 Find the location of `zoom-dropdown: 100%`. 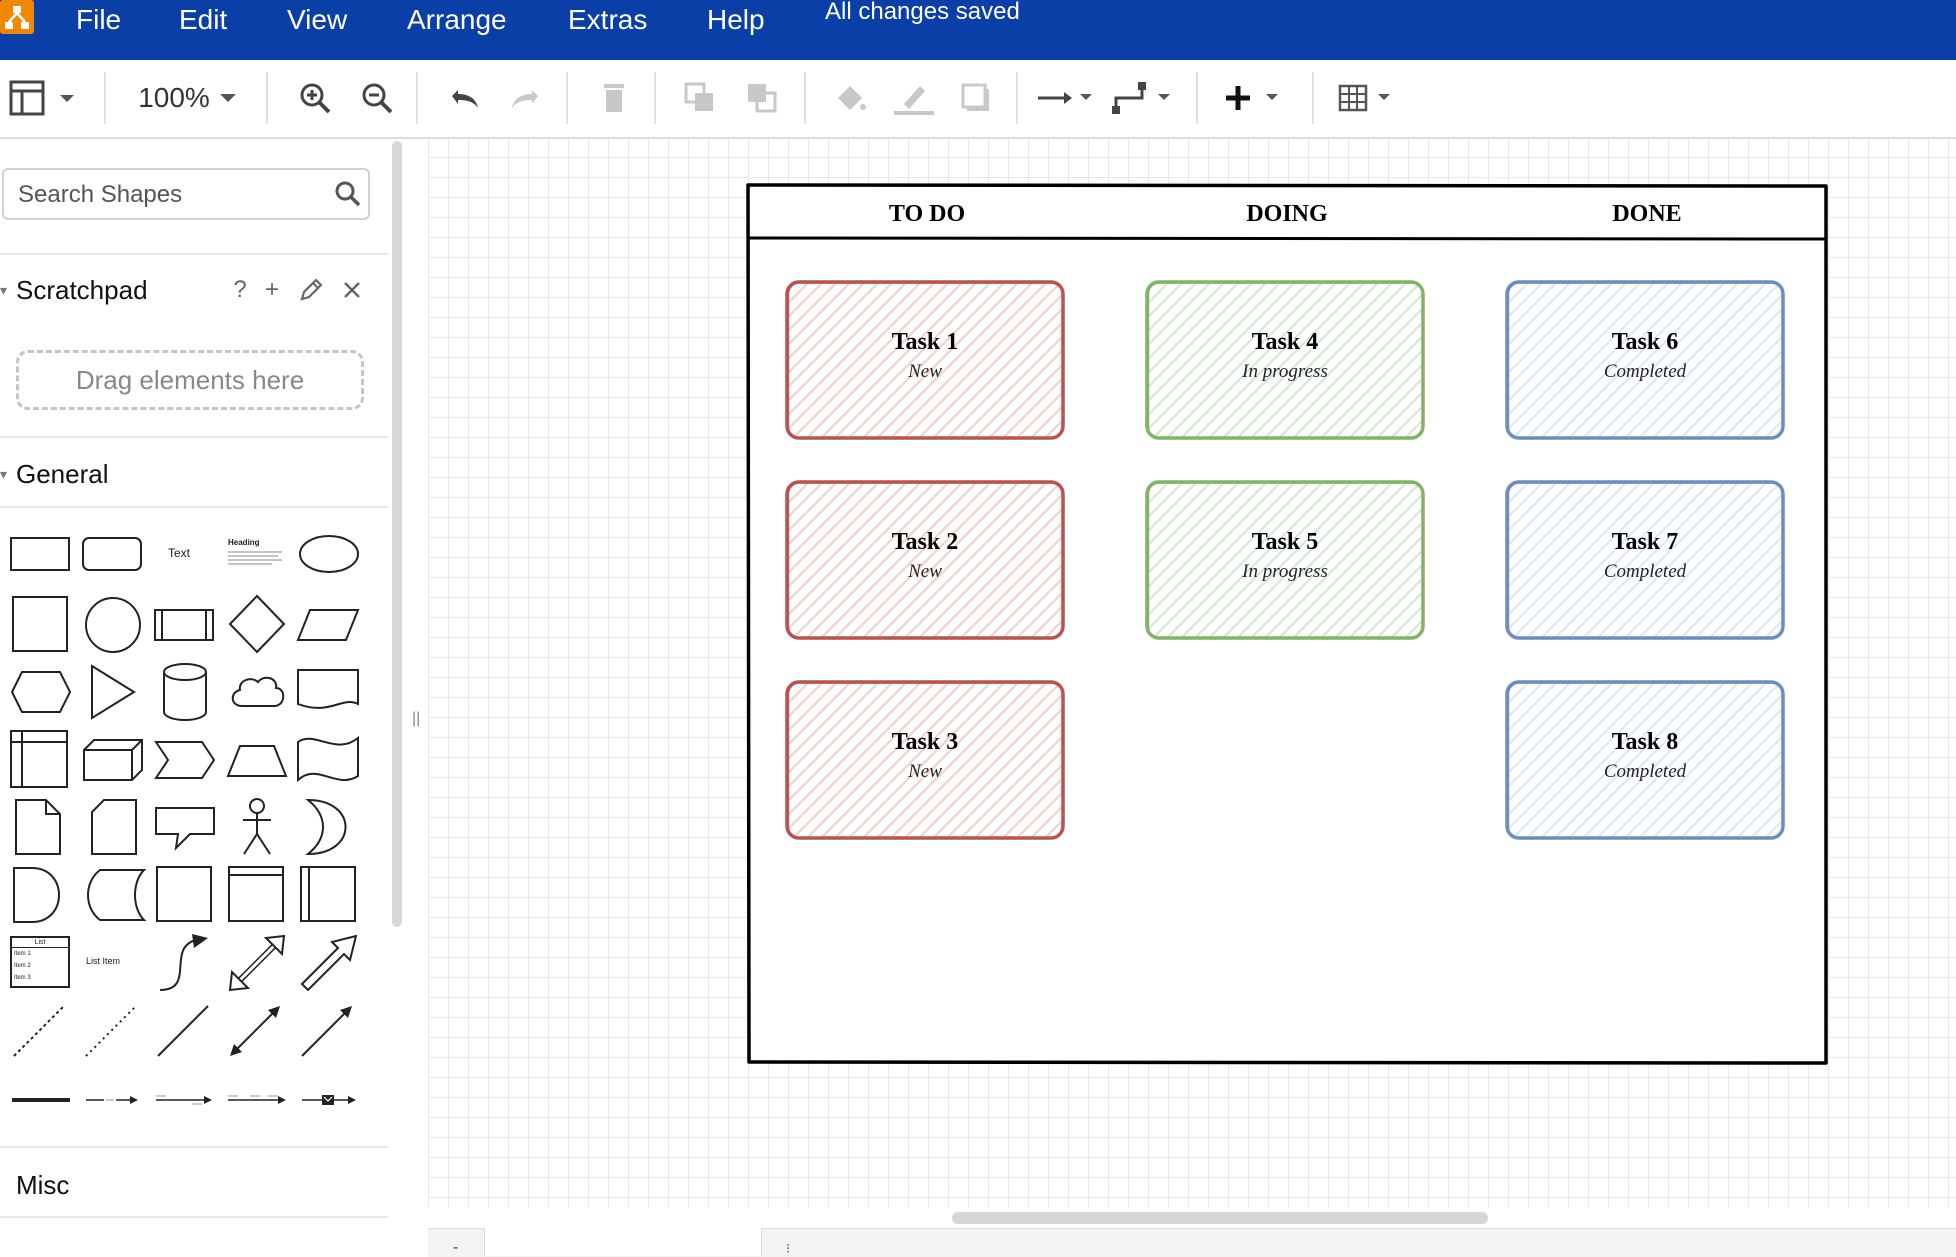

zoom-dropdown: 100% is located at coordinates (189, 98).